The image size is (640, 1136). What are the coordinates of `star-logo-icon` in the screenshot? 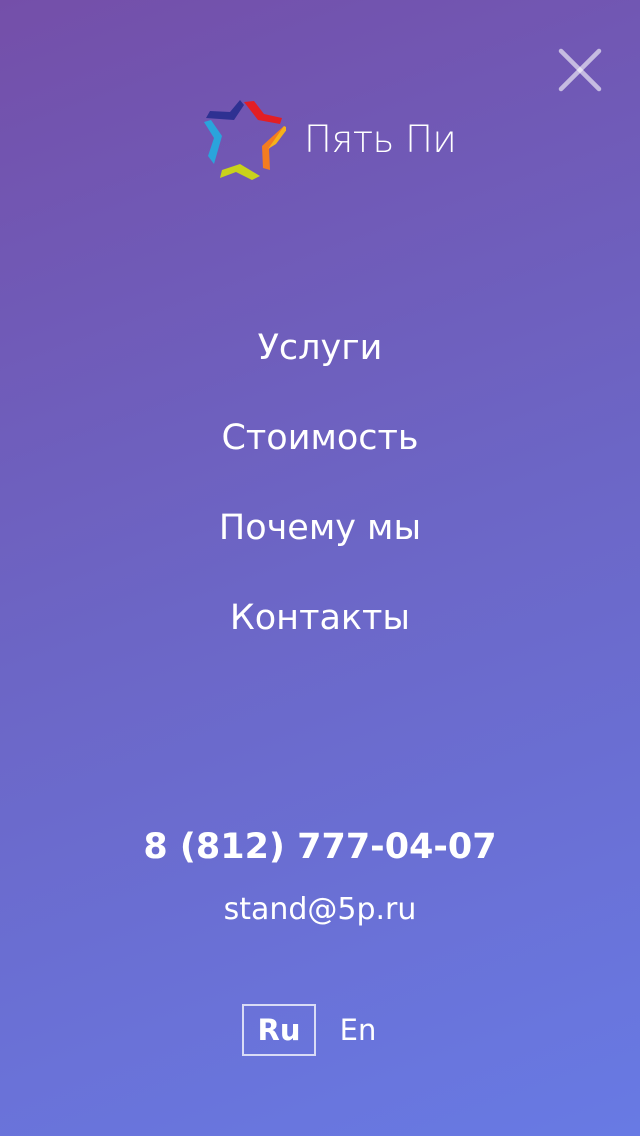 It's located at (245, 140).